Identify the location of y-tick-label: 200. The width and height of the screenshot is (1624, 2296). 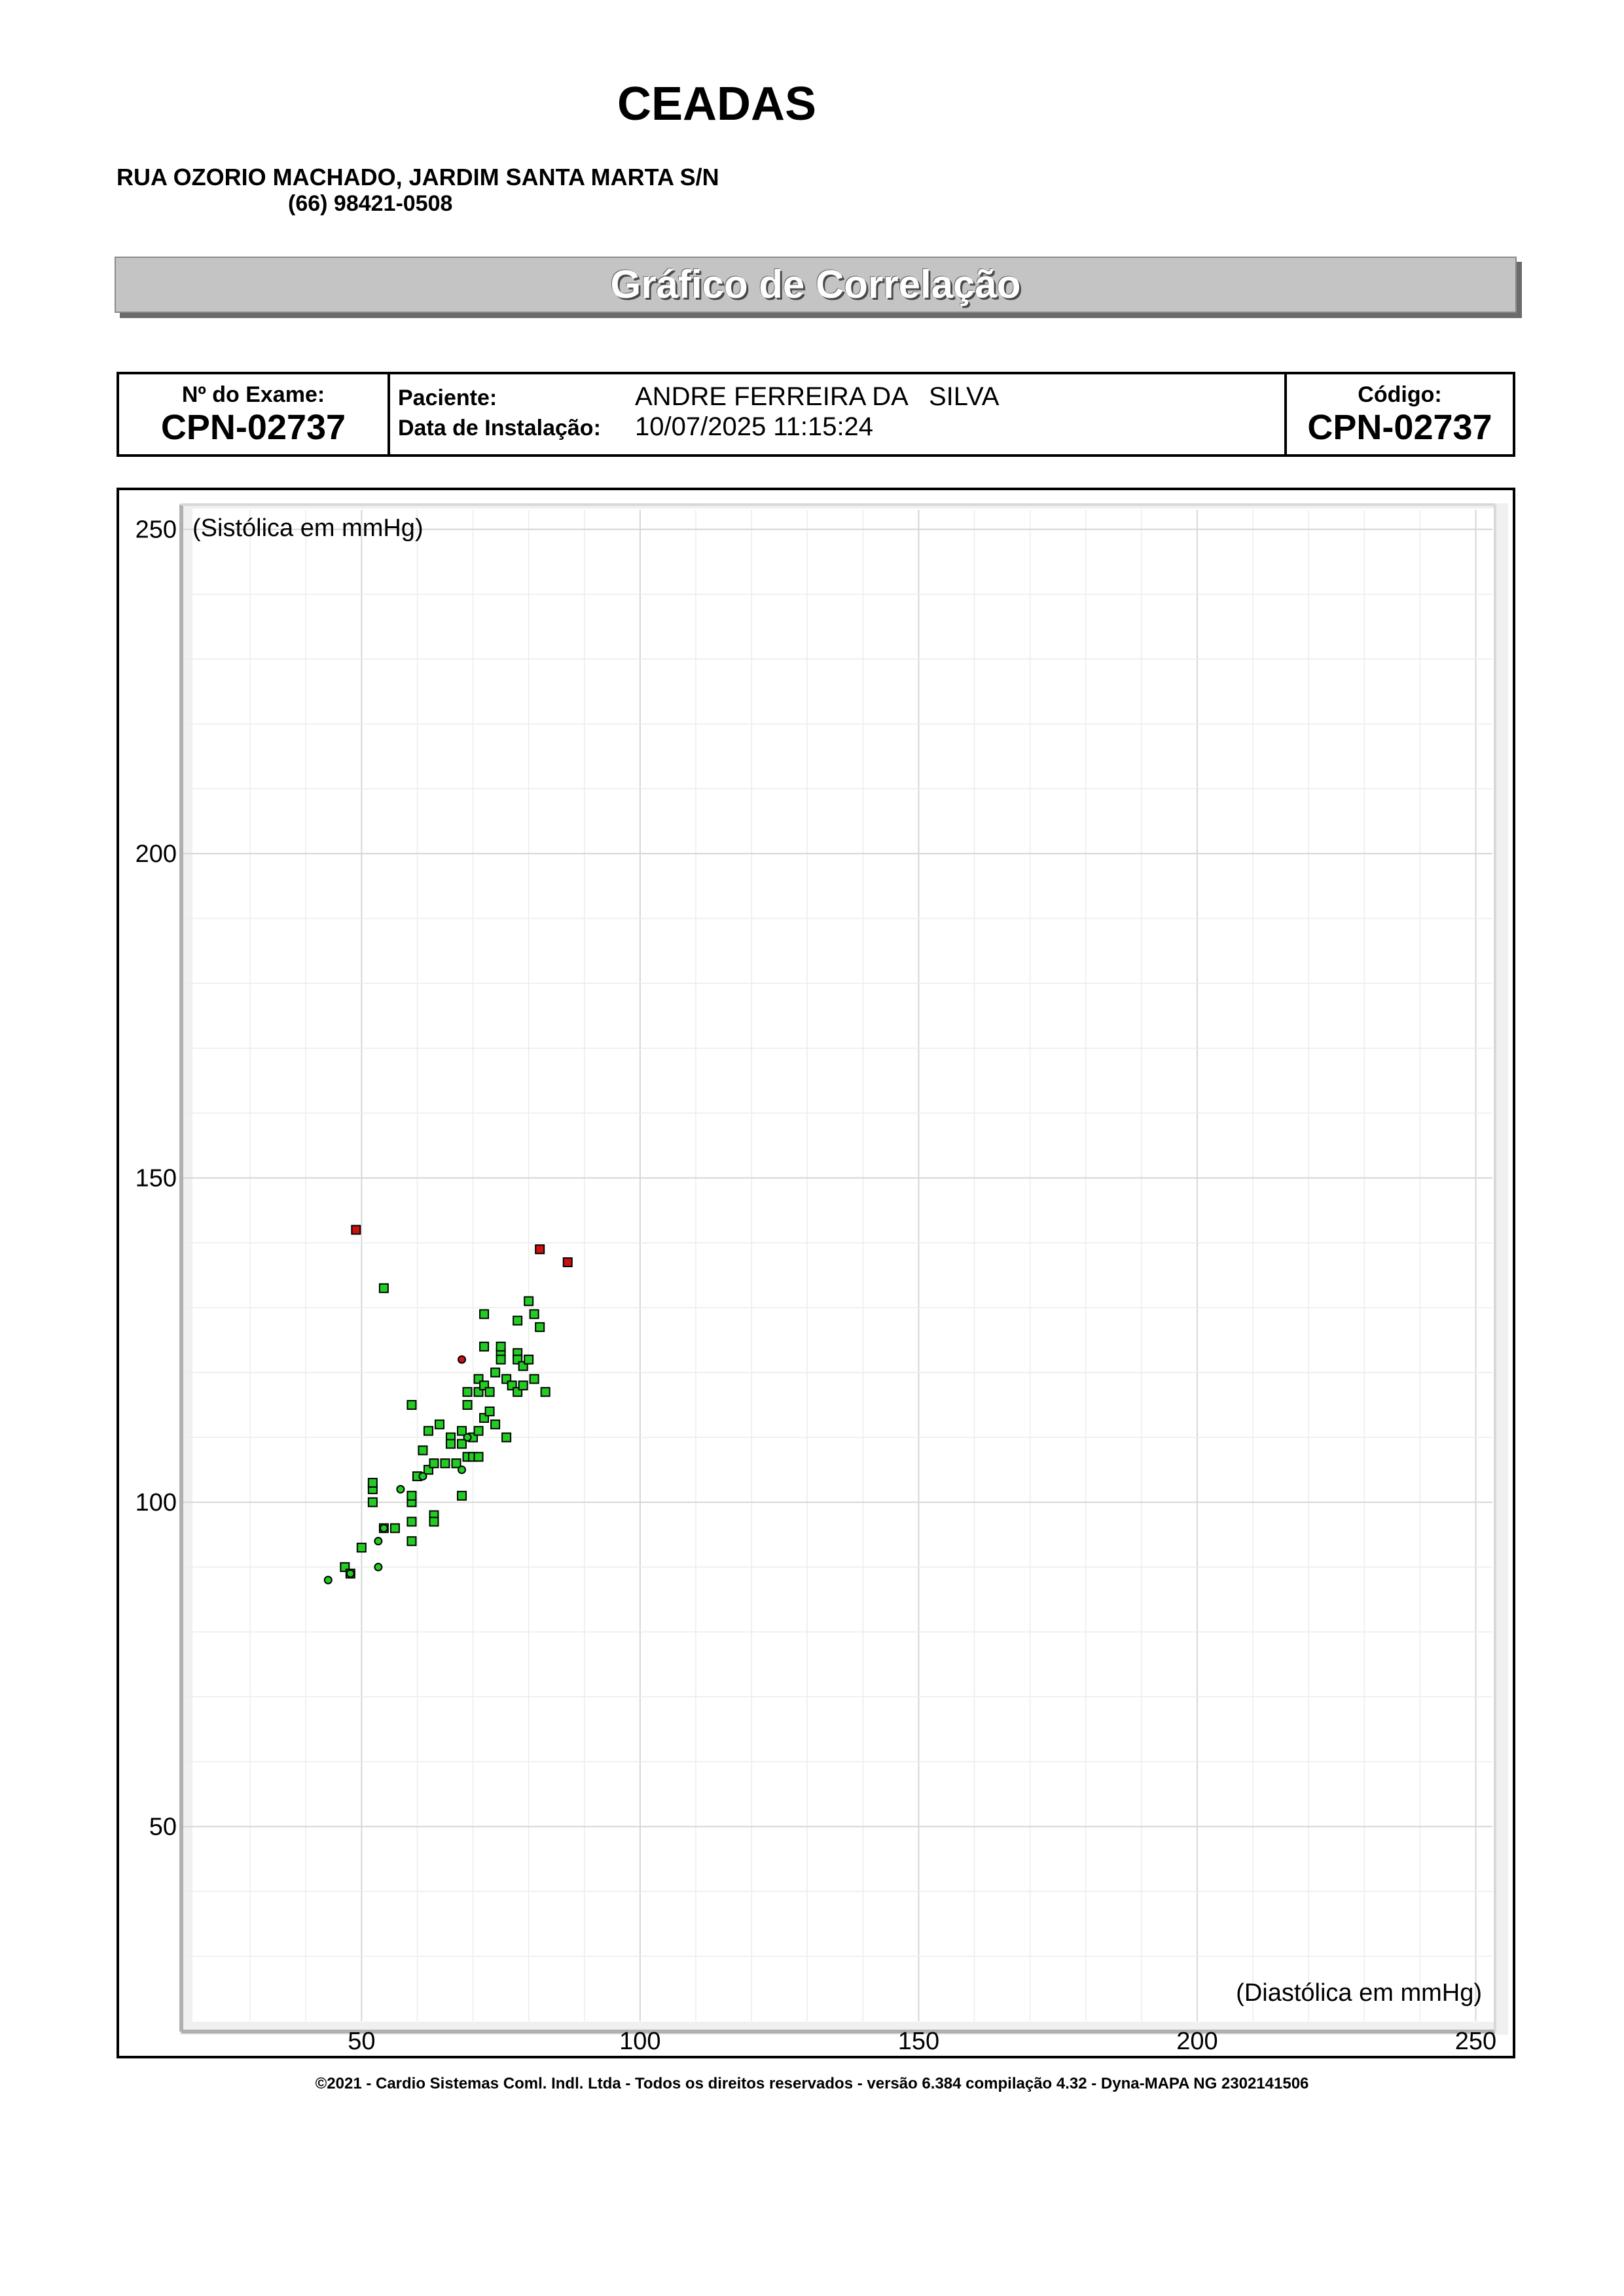
(156, 854).